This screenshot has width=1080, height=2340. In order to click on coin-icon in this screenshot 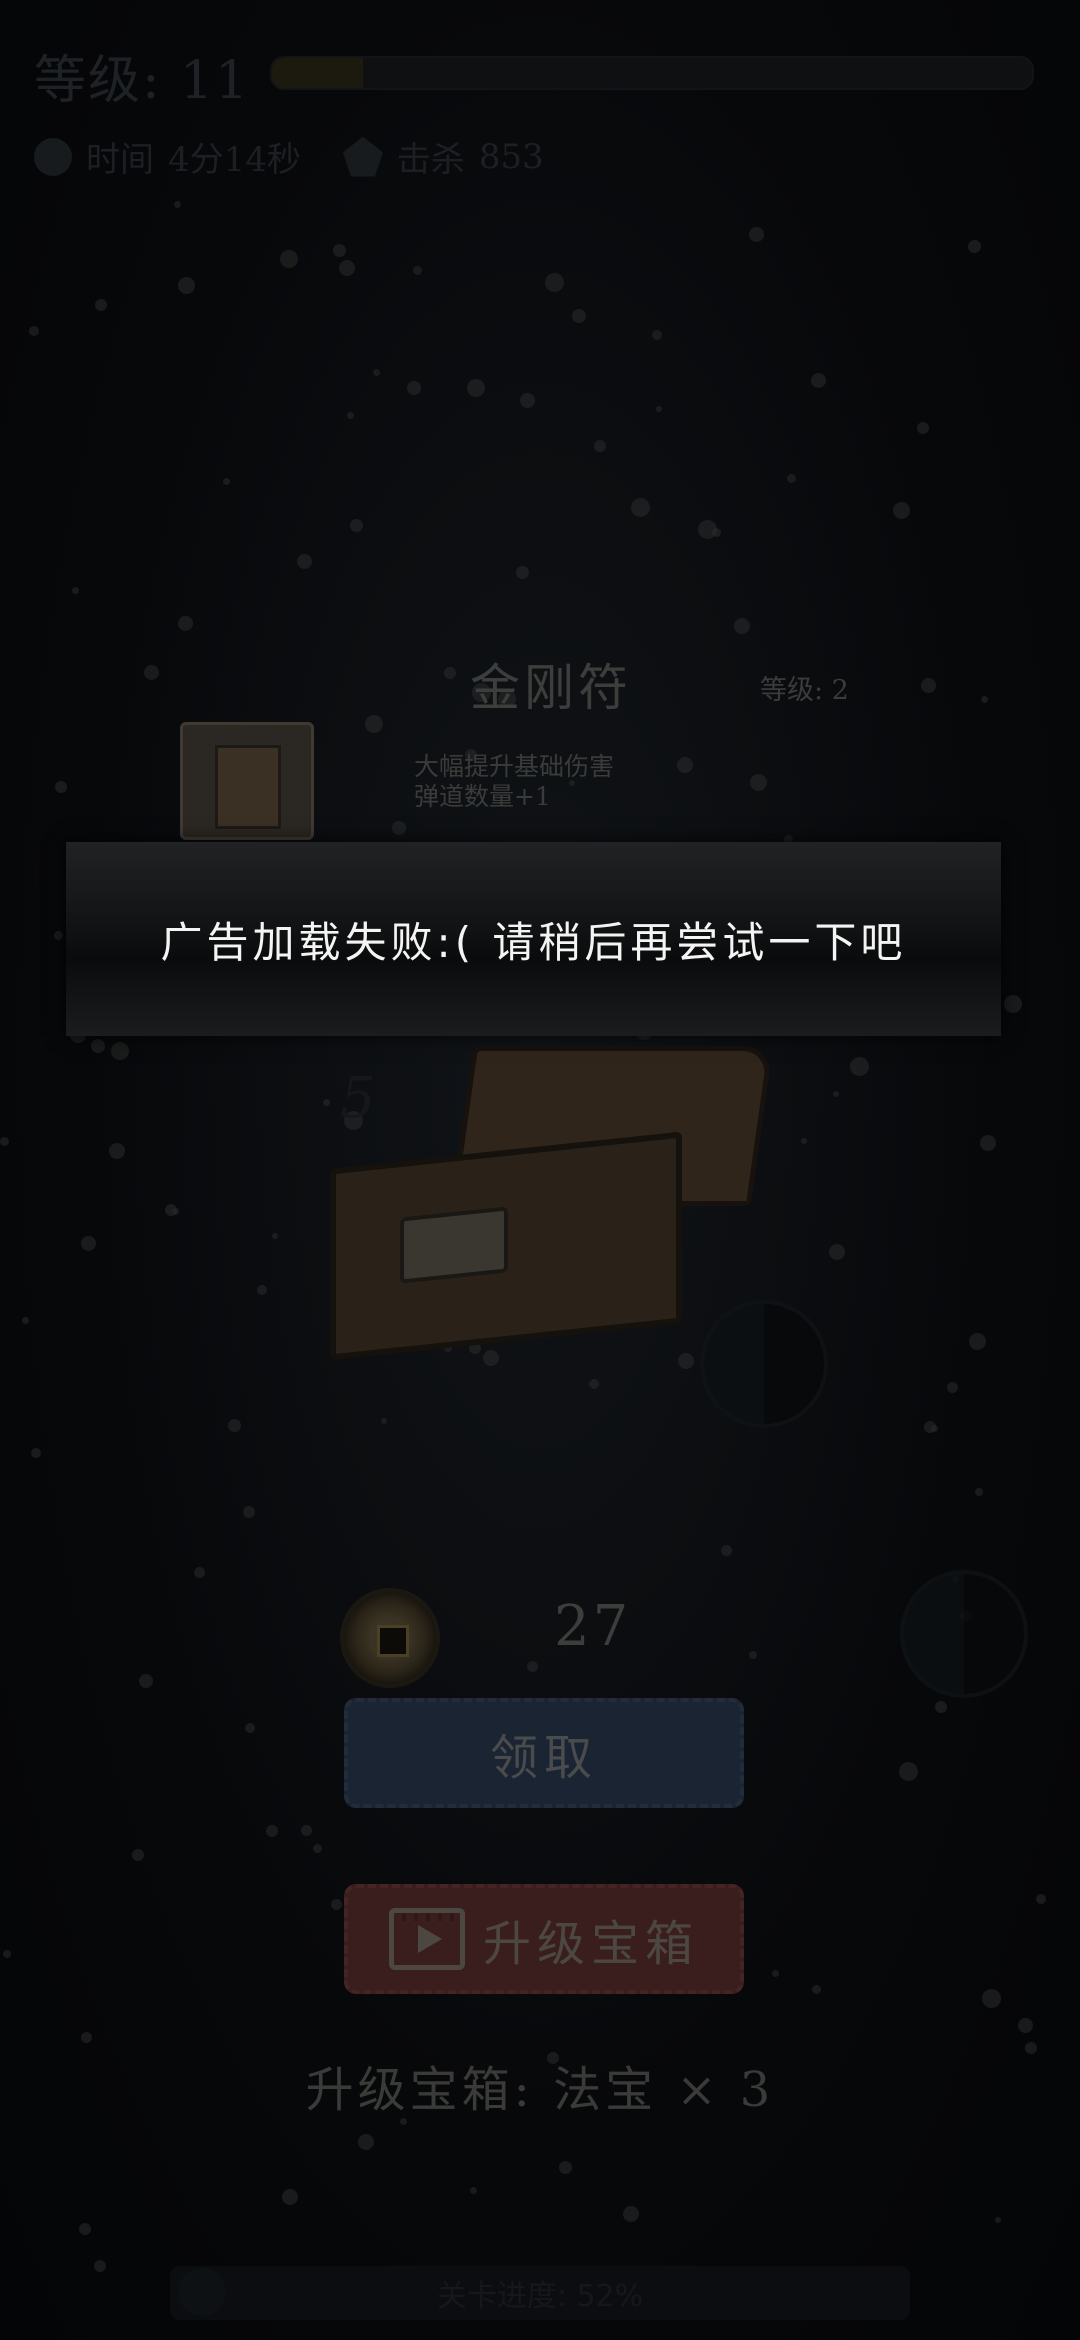, I will do `click(390, 1638)`.